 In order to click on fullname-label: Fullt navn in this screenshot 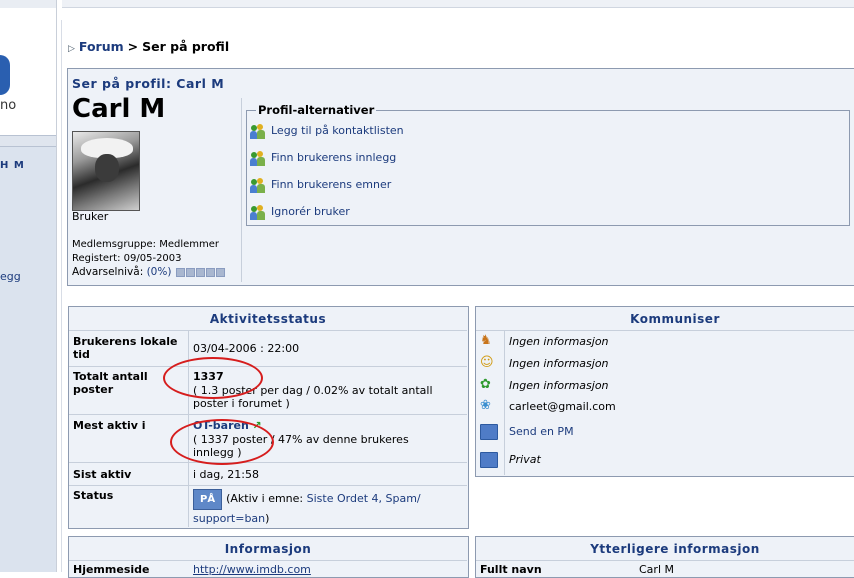, I will do `click(511, 569)`.